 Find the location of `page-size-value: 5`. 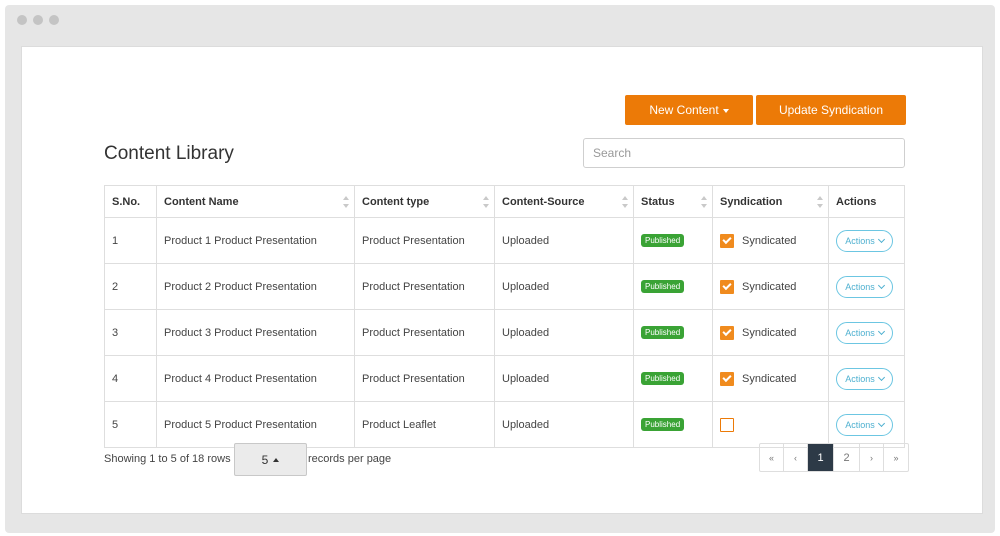

page-size-value: 5 is located at coordinates (265, 459).